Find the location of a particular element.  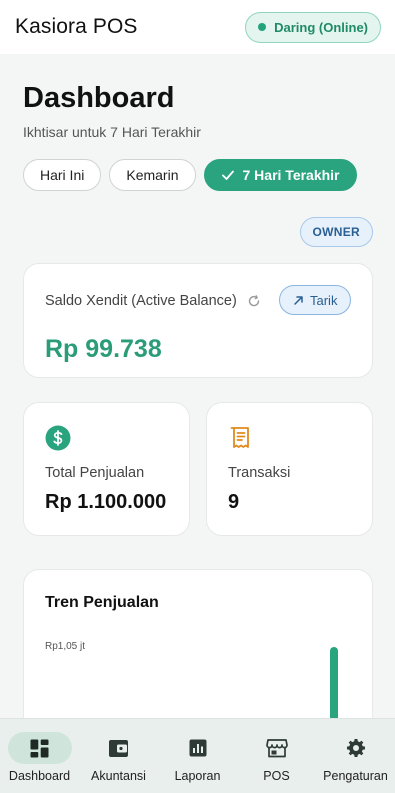

filter-yesterday-label: Kemarin is located at coordinates (152, 175).